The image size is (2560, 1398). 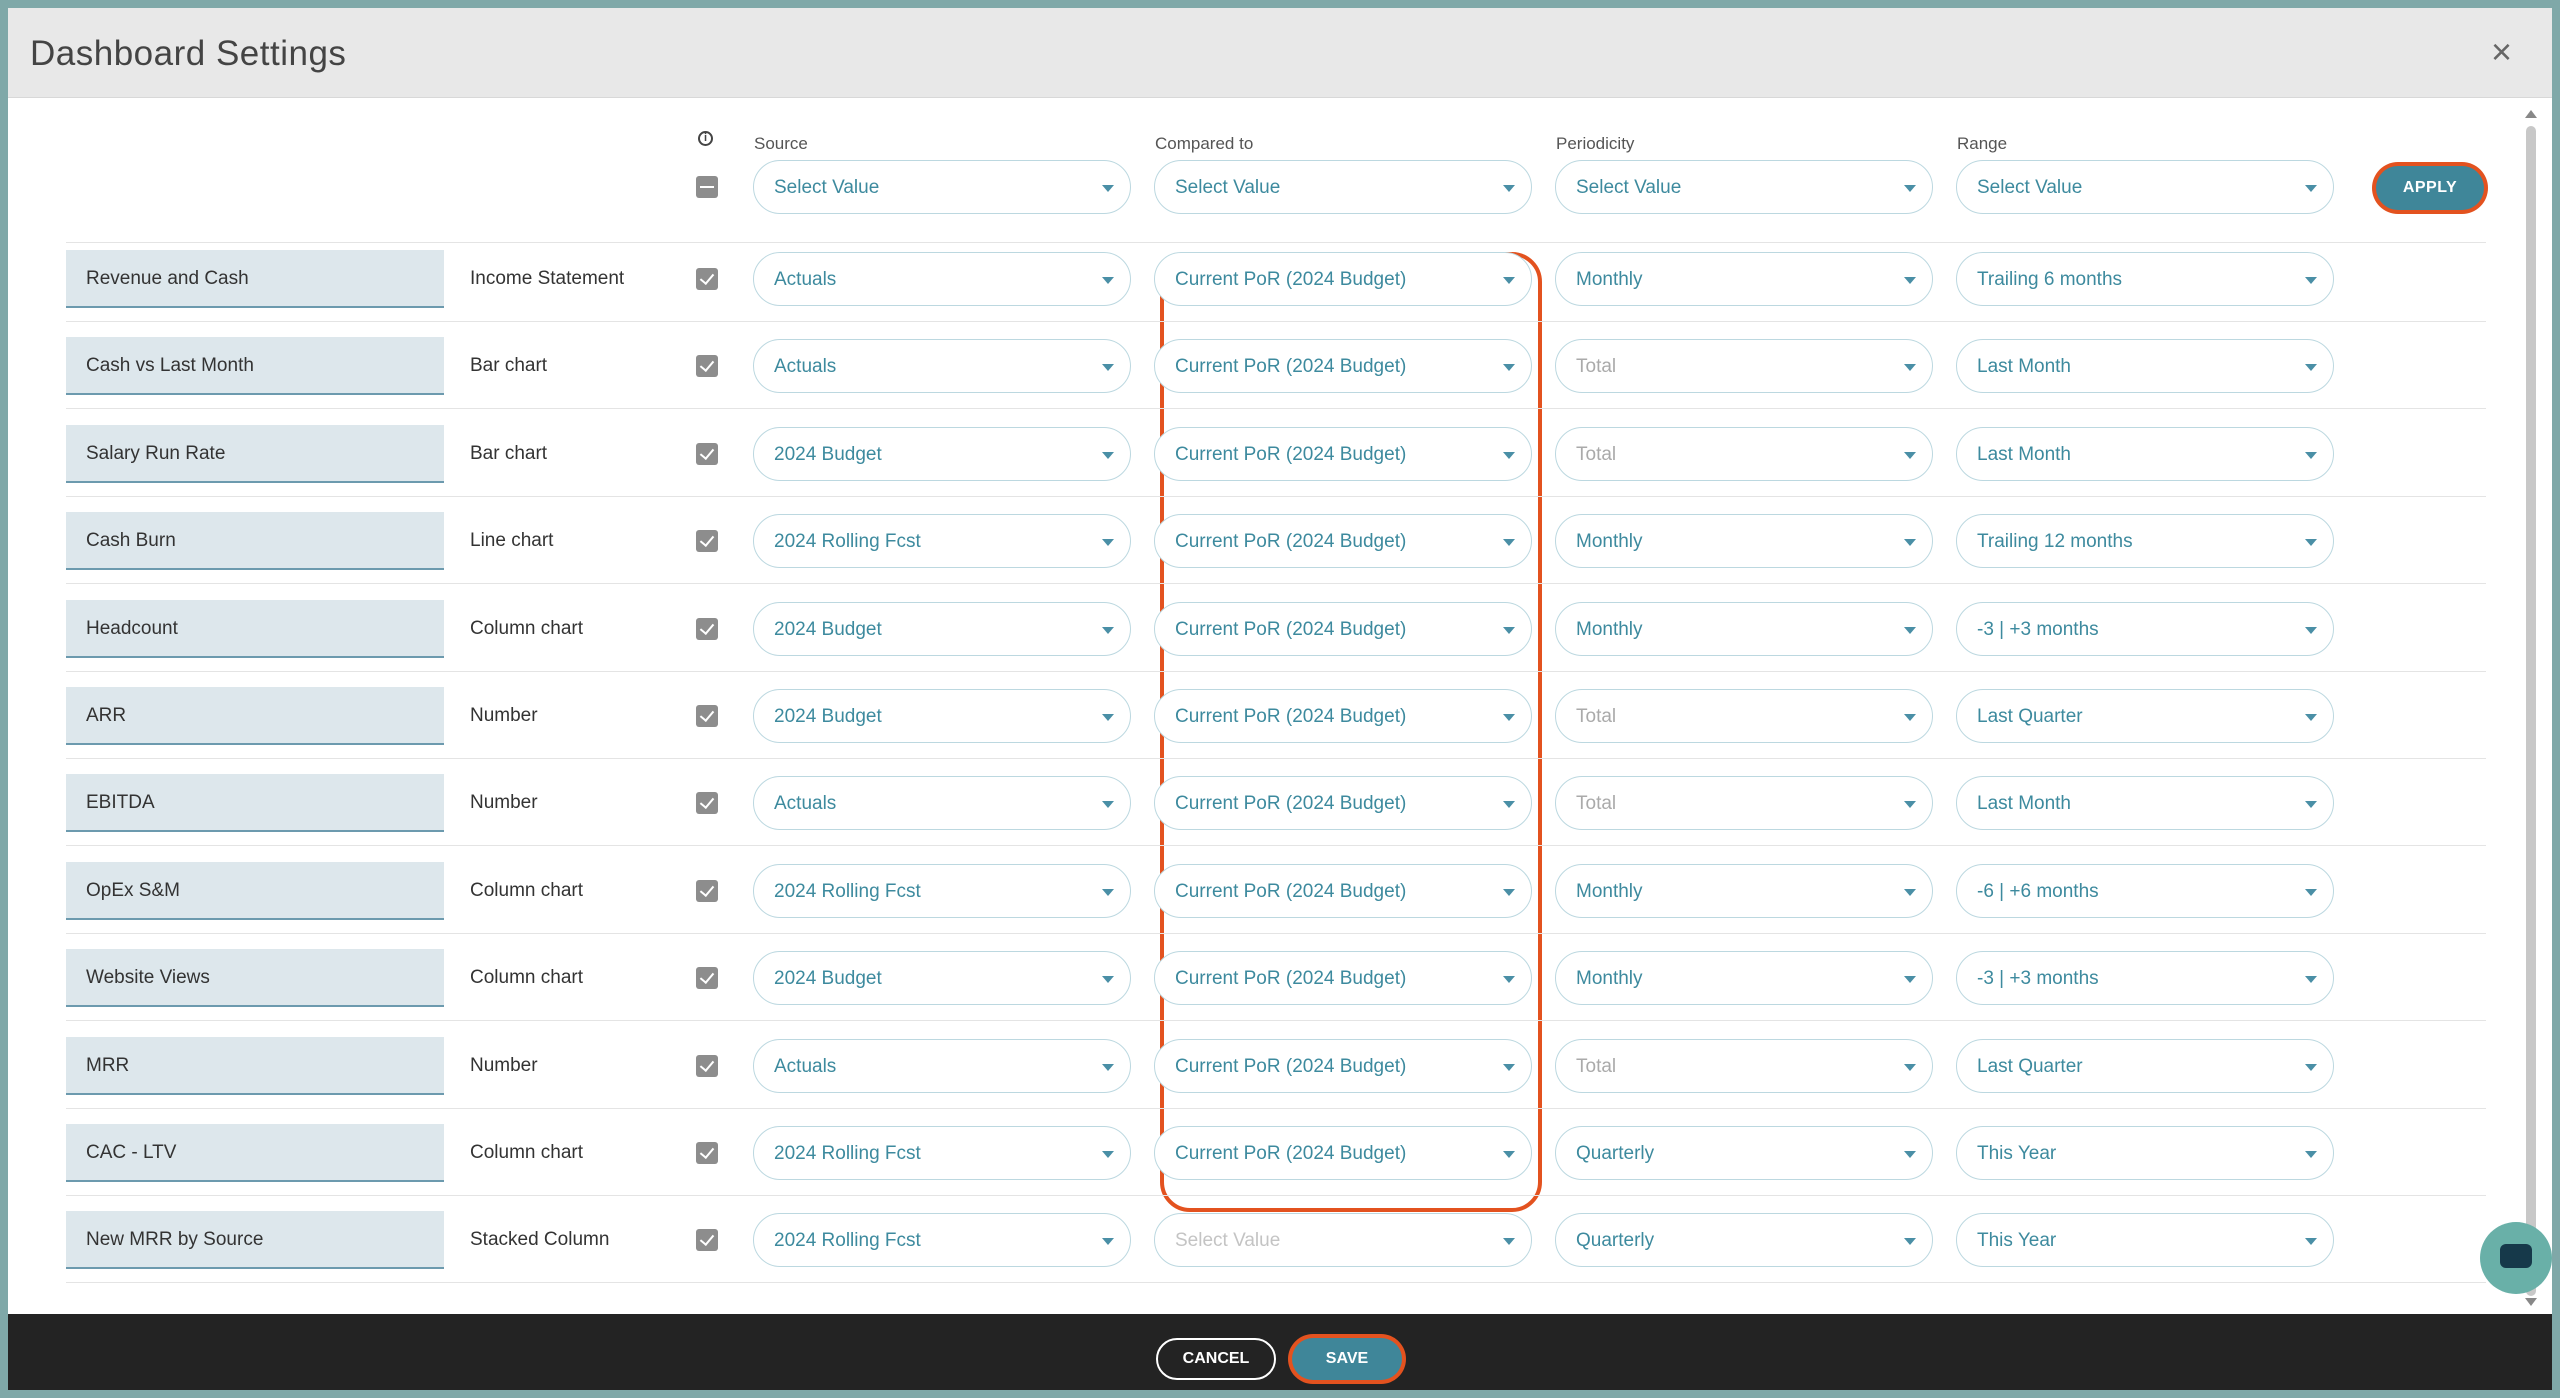 I want to click on scrollbar-thumb, so click(x=2531, y=711).